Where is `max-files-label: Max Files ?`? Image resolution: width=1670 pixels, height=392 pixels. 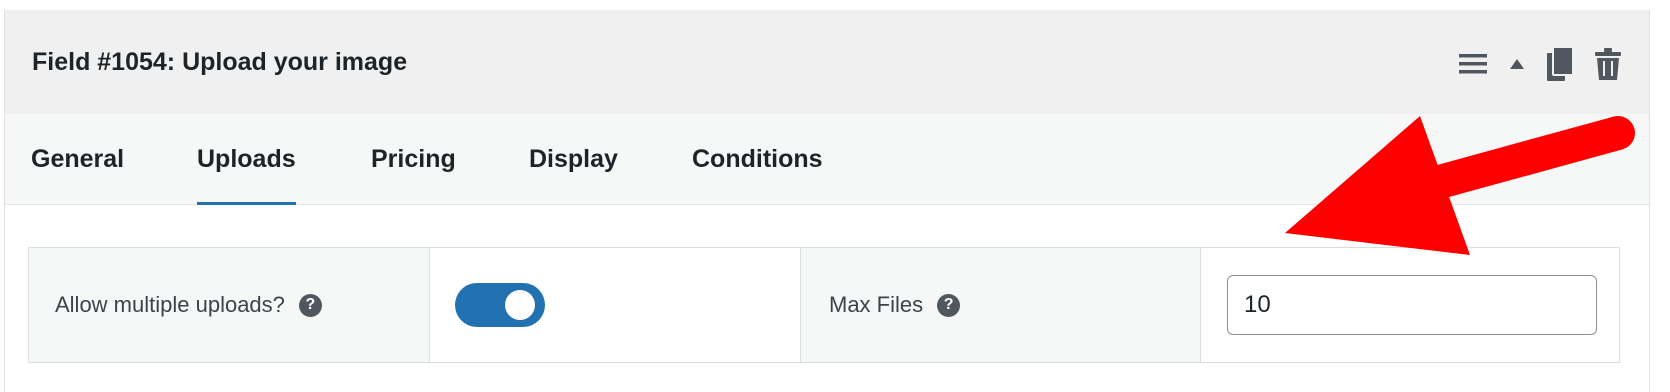 max-files-label: Max Files ? is located at coordinates (895, 305).